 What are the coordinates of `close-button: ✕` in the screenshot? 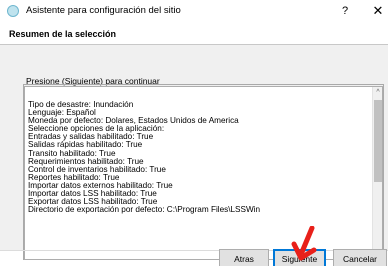 It's located at (378, 11).